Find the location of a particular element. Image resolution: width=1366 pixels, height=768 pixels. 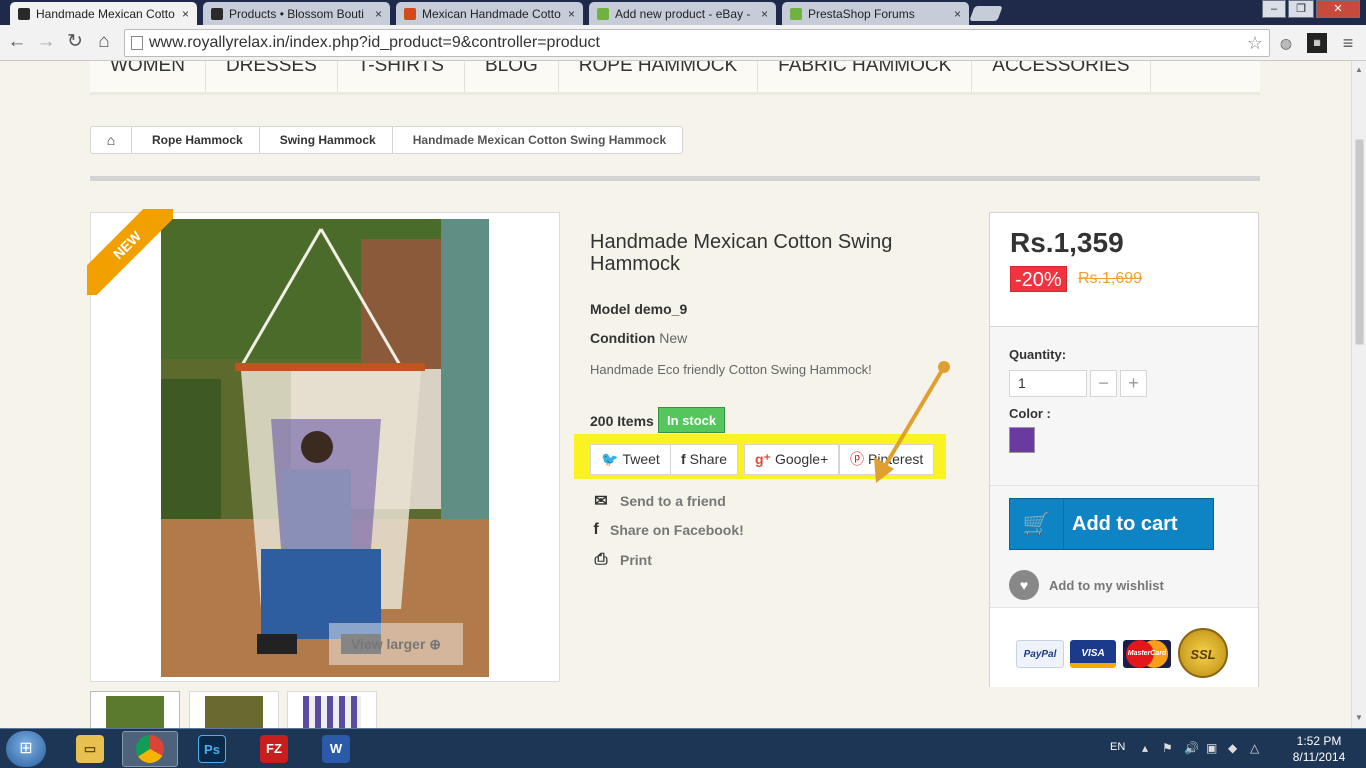

twitter-icon: 🐦 is located at coordinates (610, 459).